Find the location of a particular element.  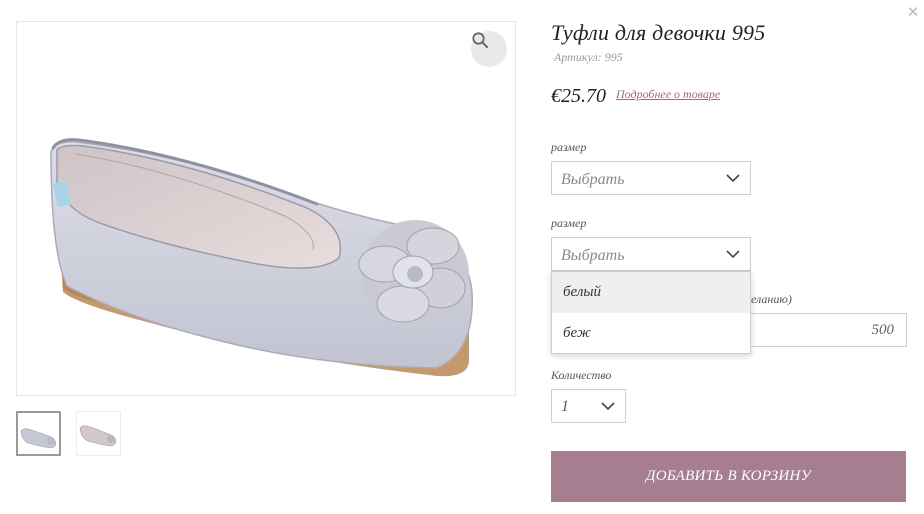

color-select-value: Выбрать is located at coordinates (593, 255).